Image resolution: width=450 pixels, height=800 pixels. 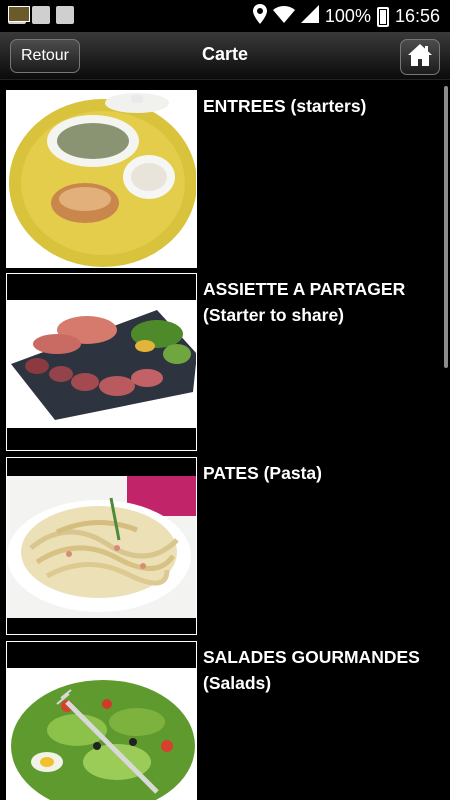 I want to click on menu-item-title: ENTREES (starters), so click(x=319, y=106).